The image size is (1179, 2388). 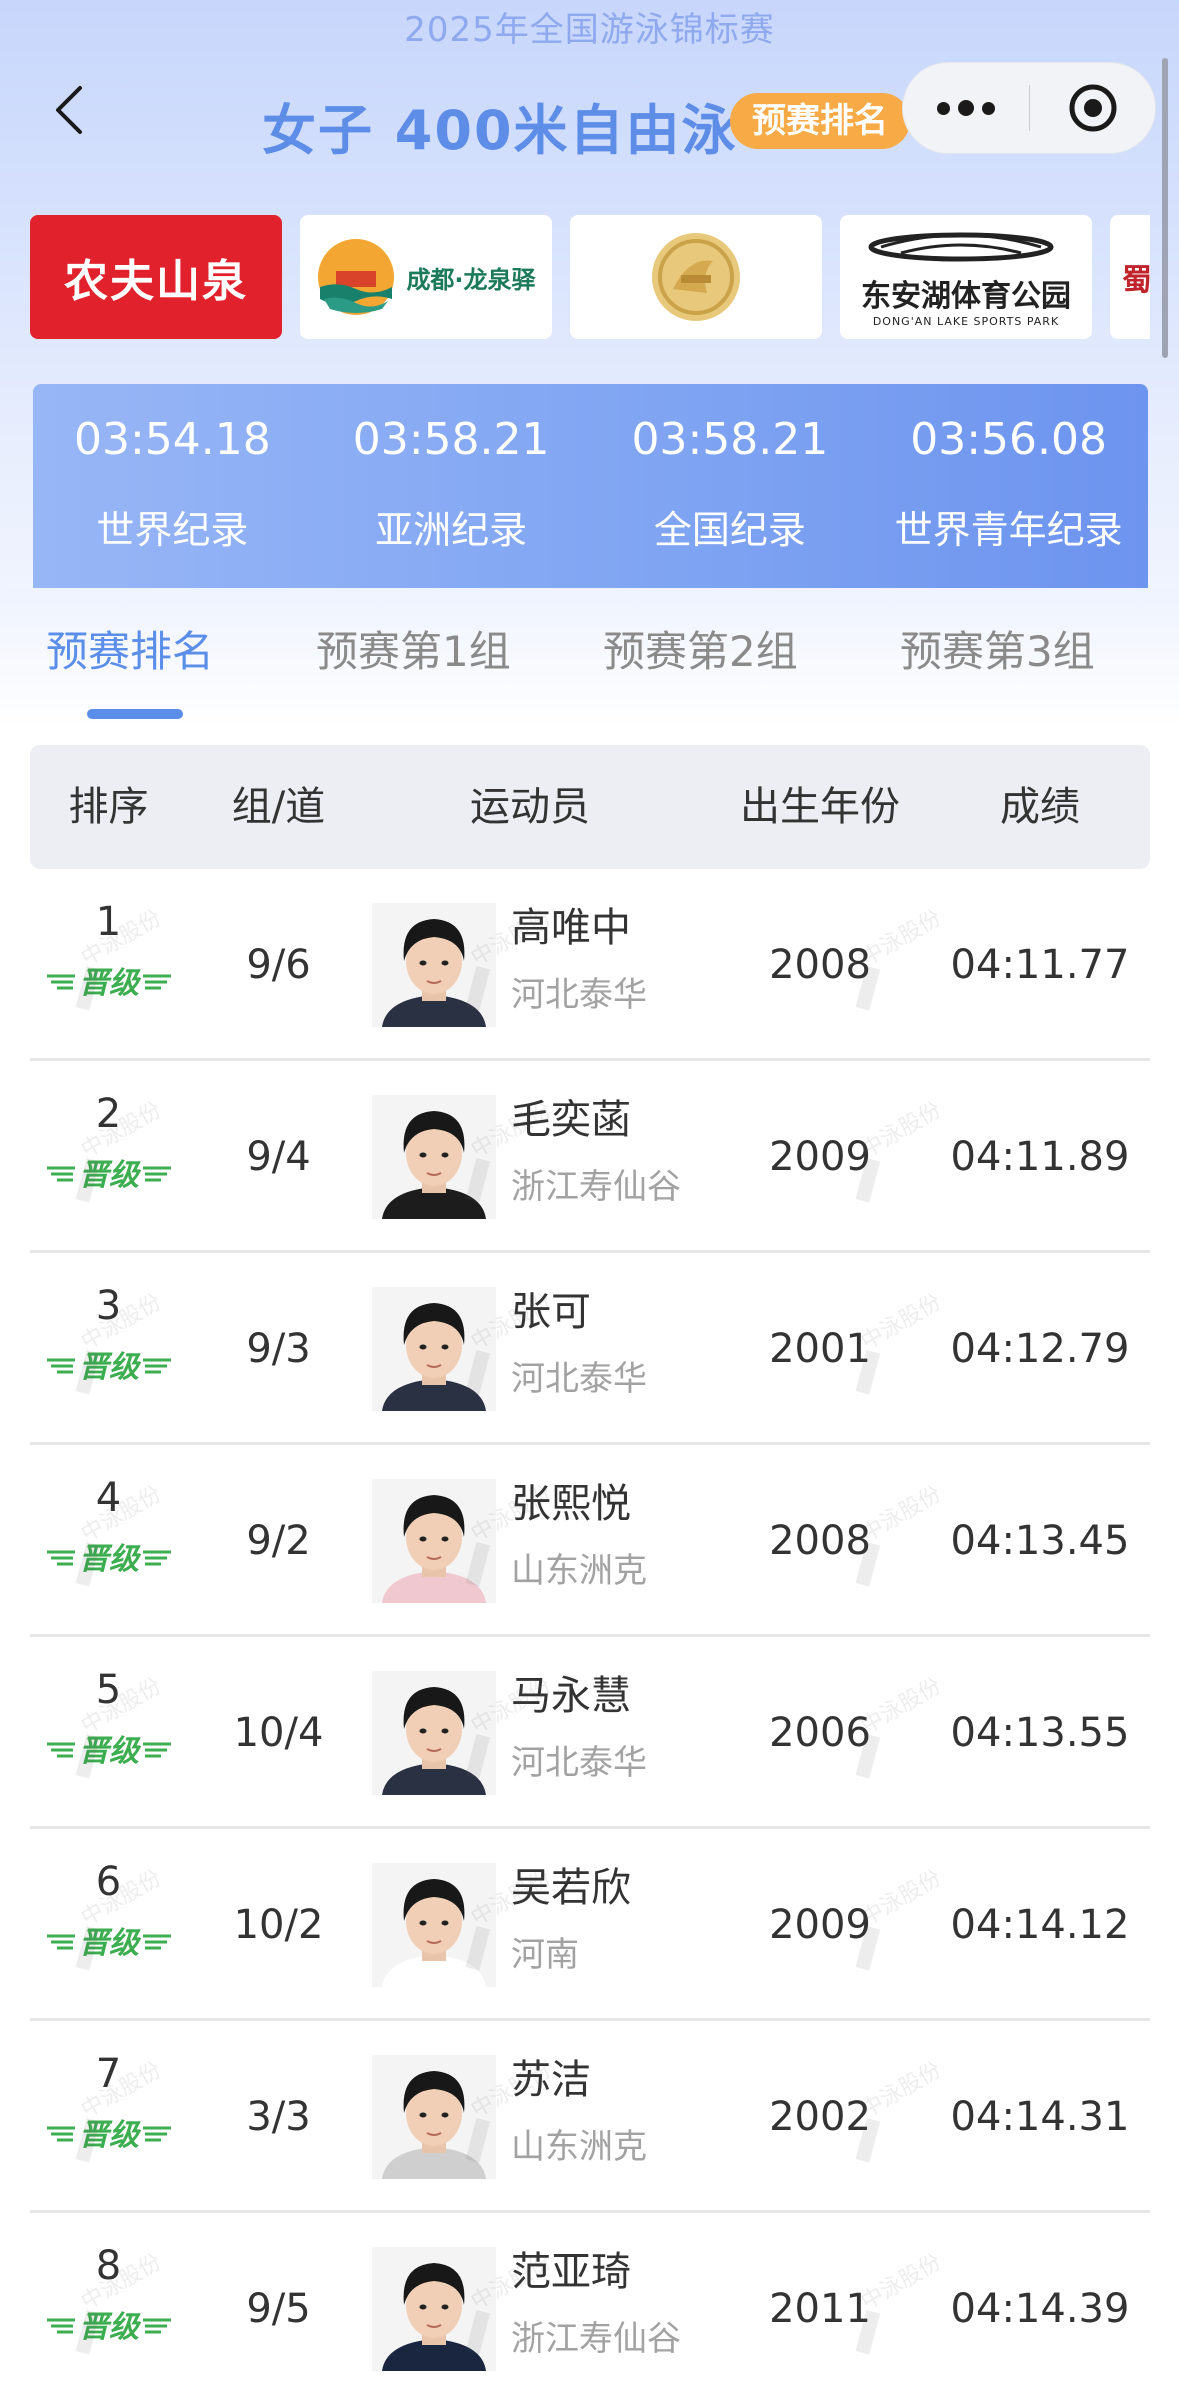 What do you see at coordinates (1040, 1925) in the screenshot?
I see `result-time: 04:14.12` at bounding box center [1040, 1925].